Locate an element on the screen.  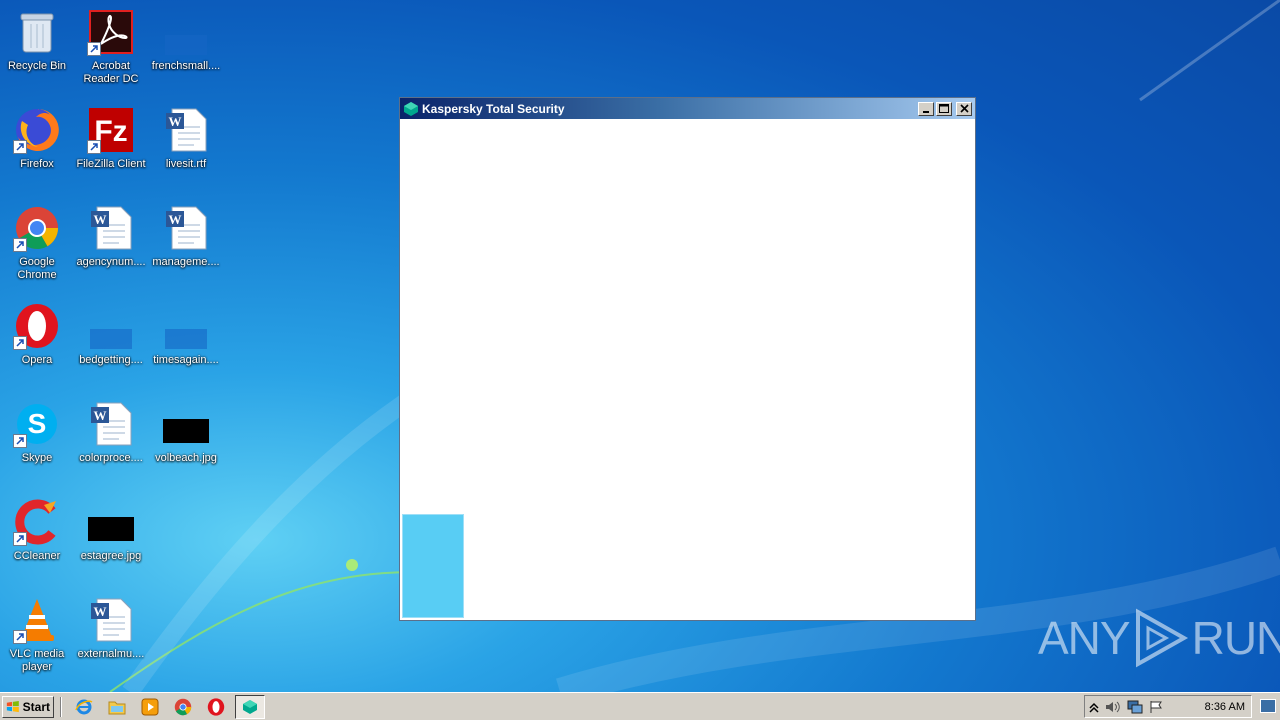
media-player-icon is located at coordinates (150, 706).